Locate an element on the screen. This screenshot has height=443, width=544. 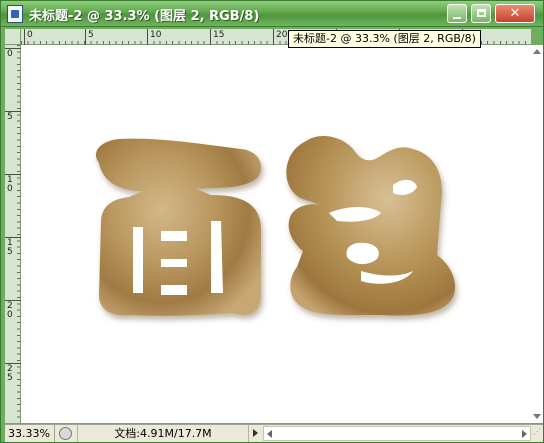
close-button: ✕ is located at coordinates (515, 13).